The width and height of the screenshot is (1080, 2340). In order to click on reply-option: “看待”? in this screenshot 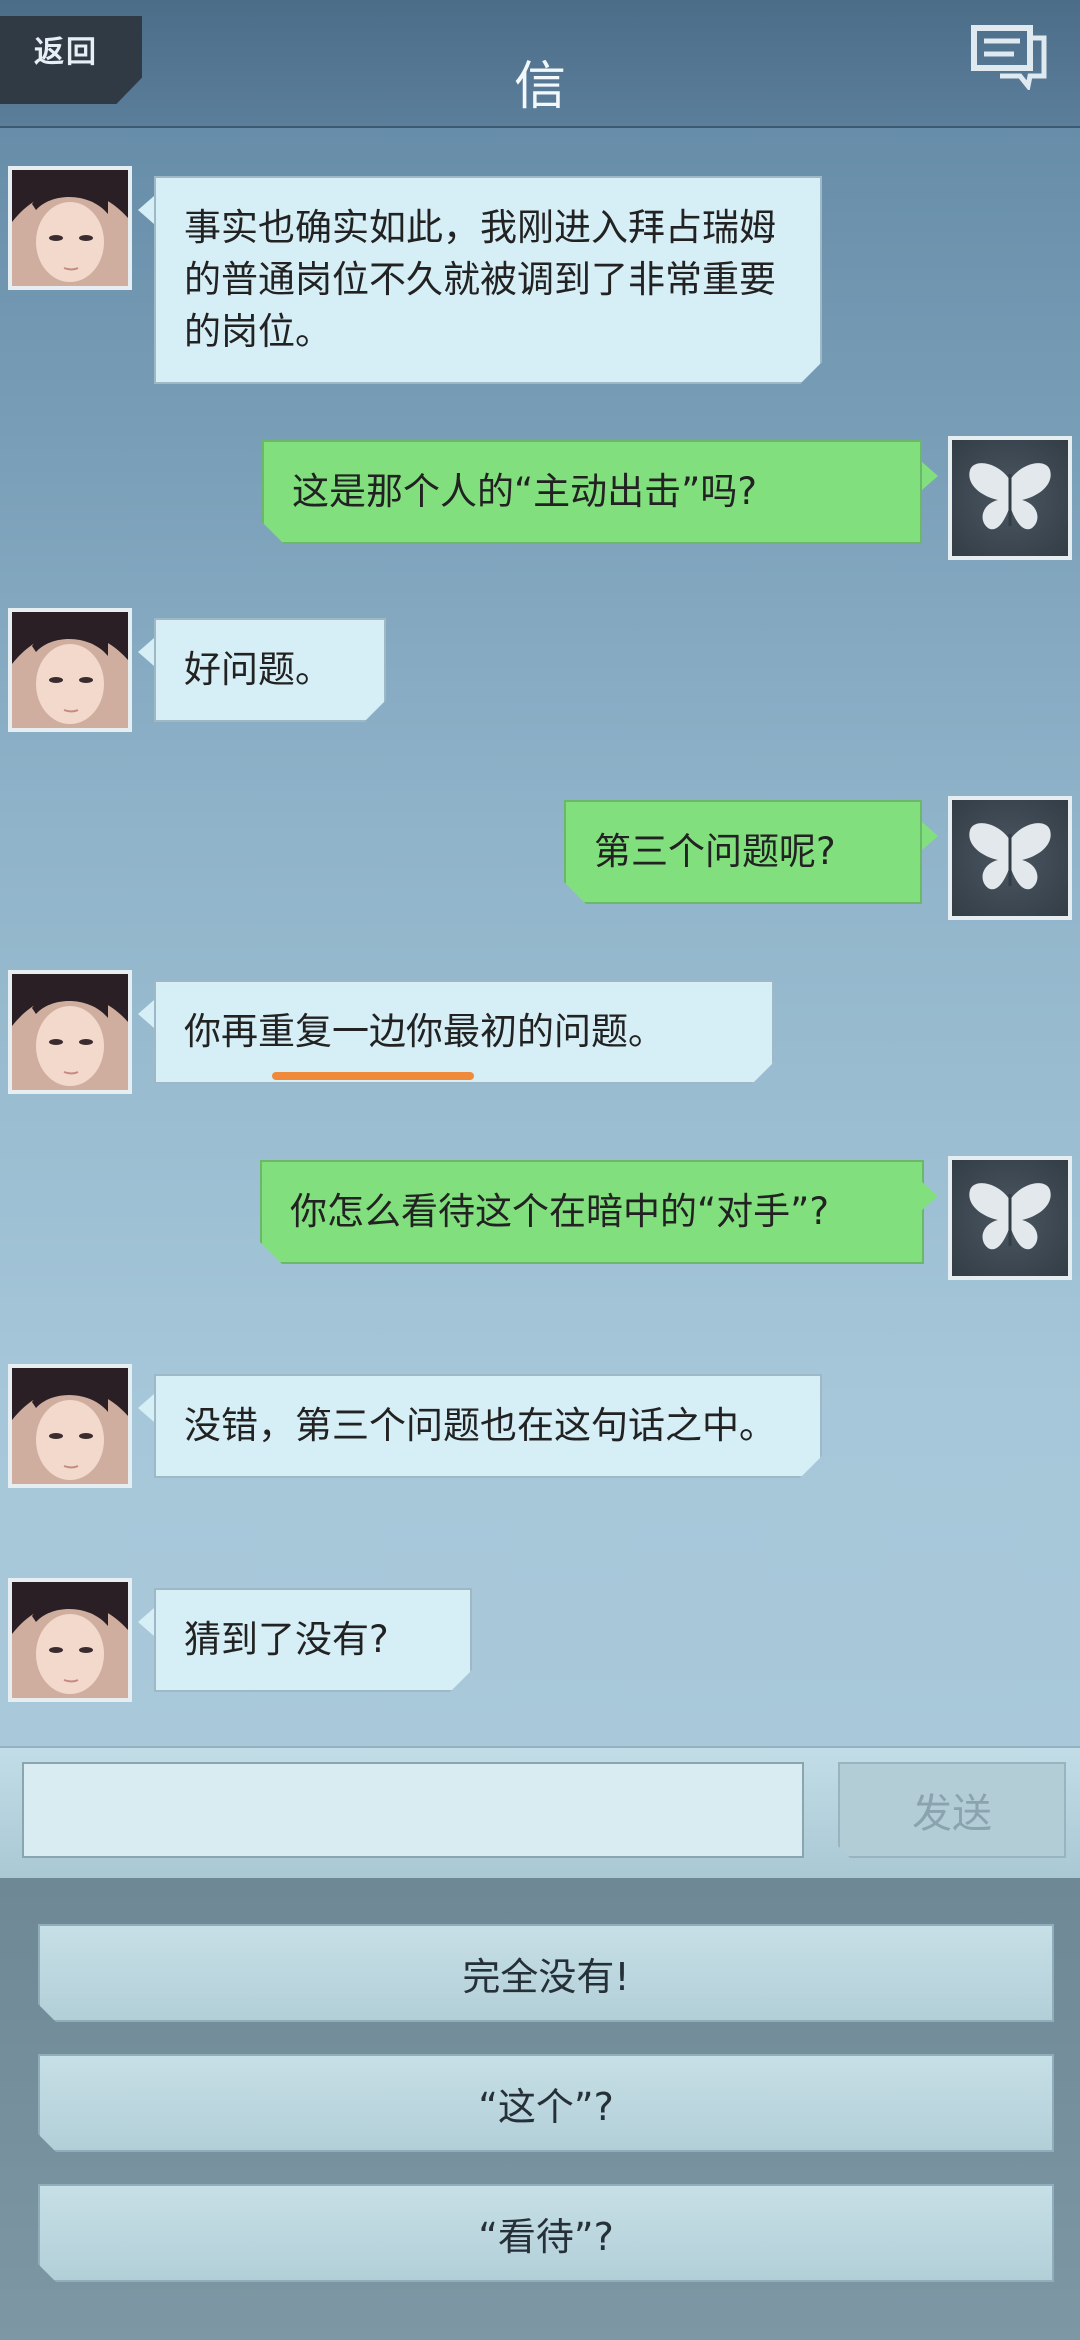, I will do `click(546, 2233)`.